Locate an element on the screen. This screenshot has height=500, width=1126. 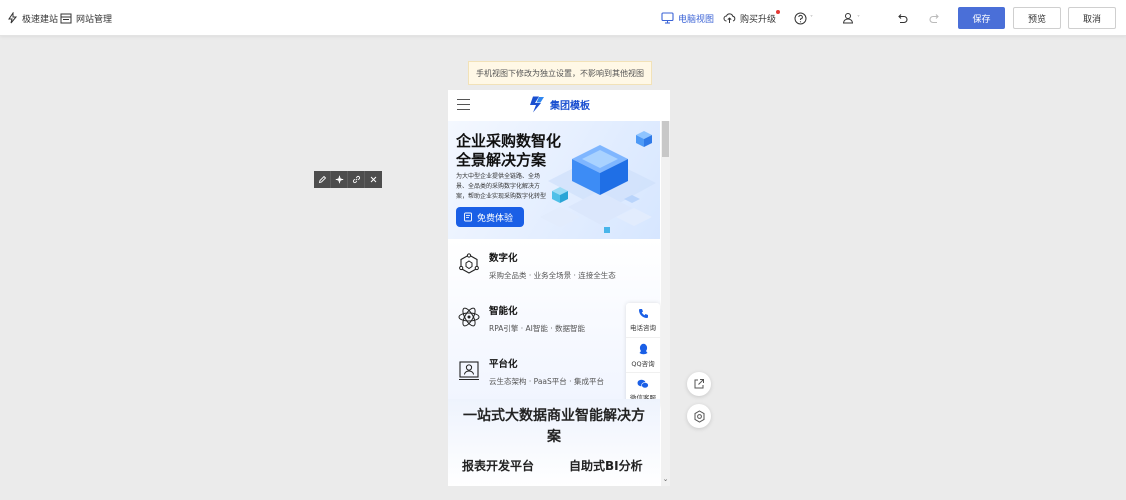
banner-title: 企业采购数智化 全景解决方案 is located at coordinates (509, 150).